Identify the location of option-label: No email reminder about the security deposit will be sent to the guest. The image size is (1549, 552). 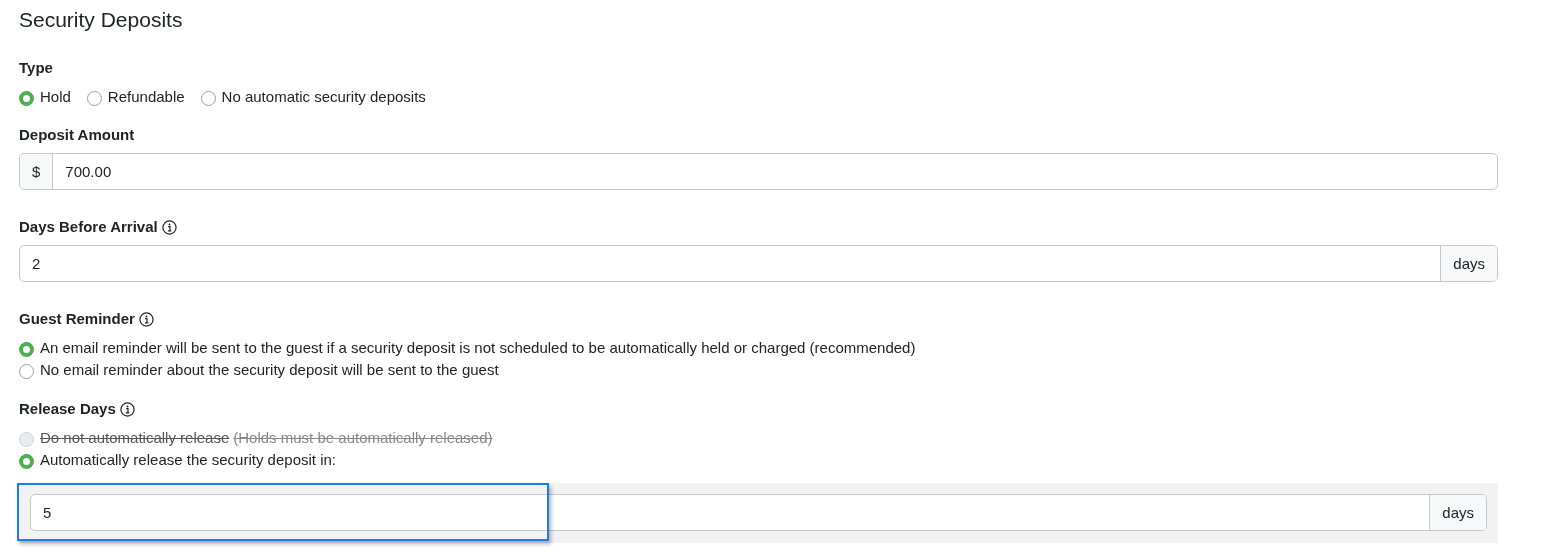
(269, 370).